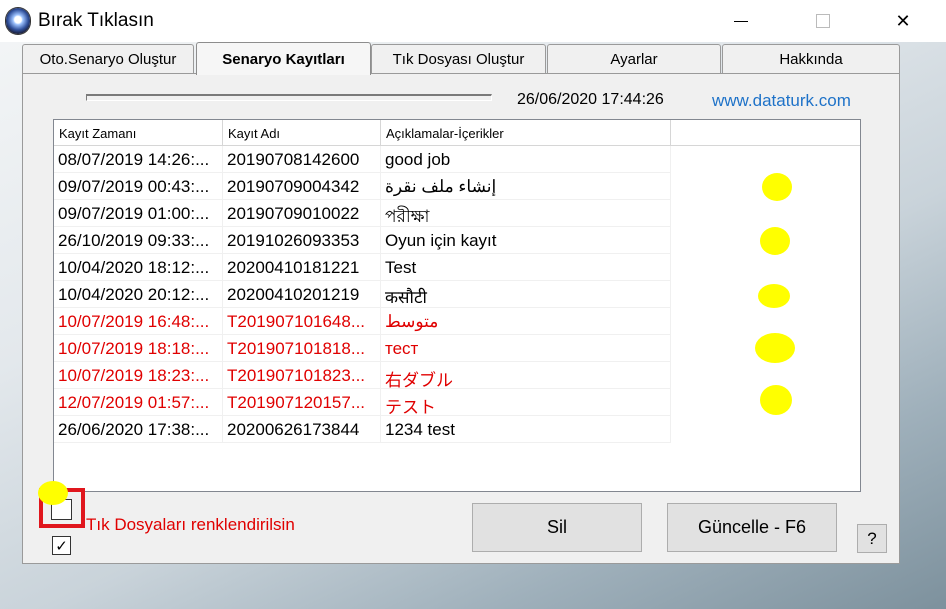 This screenshot has height=609, width=946. I want to click on column-header-time: Kayıt Zamanı, so click(138, 133).